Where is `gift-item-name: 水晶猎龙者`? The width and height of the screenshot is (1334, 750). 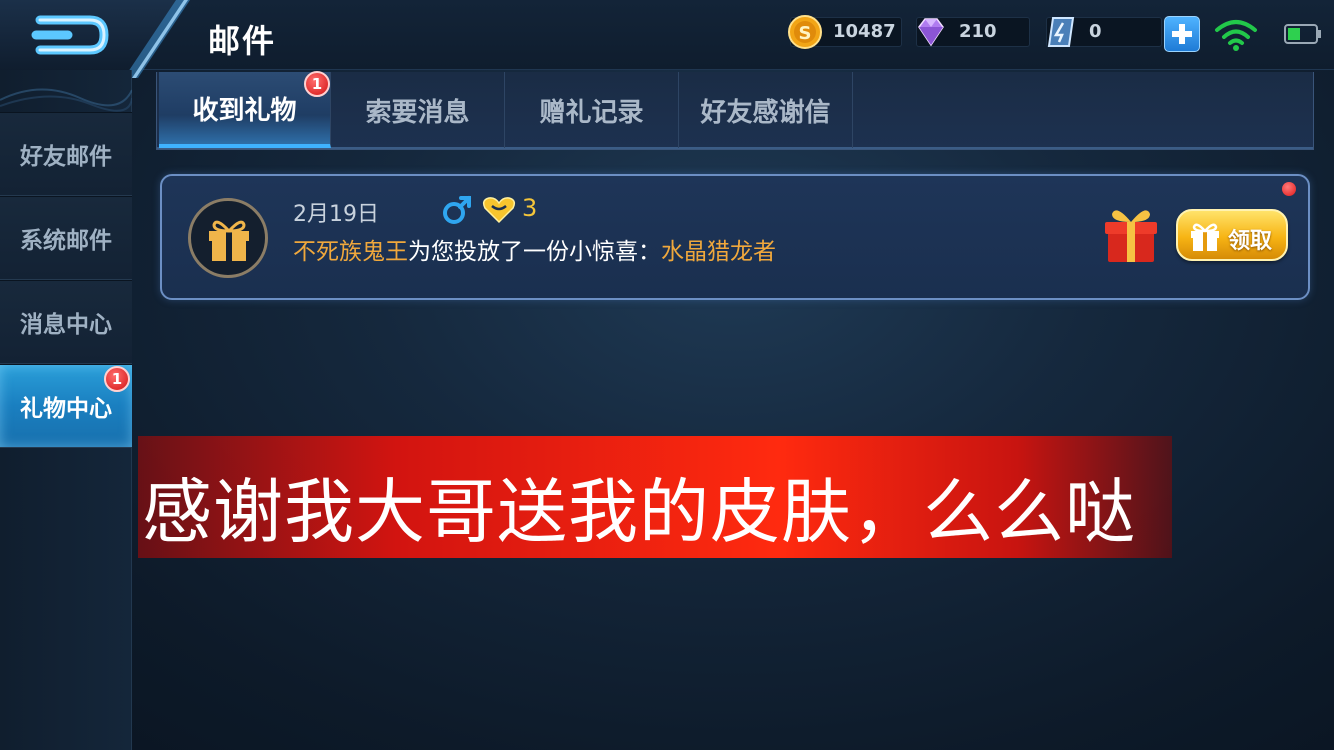 gift-item-name: 水晶猎龙者 is located at coordinates (718, 252).